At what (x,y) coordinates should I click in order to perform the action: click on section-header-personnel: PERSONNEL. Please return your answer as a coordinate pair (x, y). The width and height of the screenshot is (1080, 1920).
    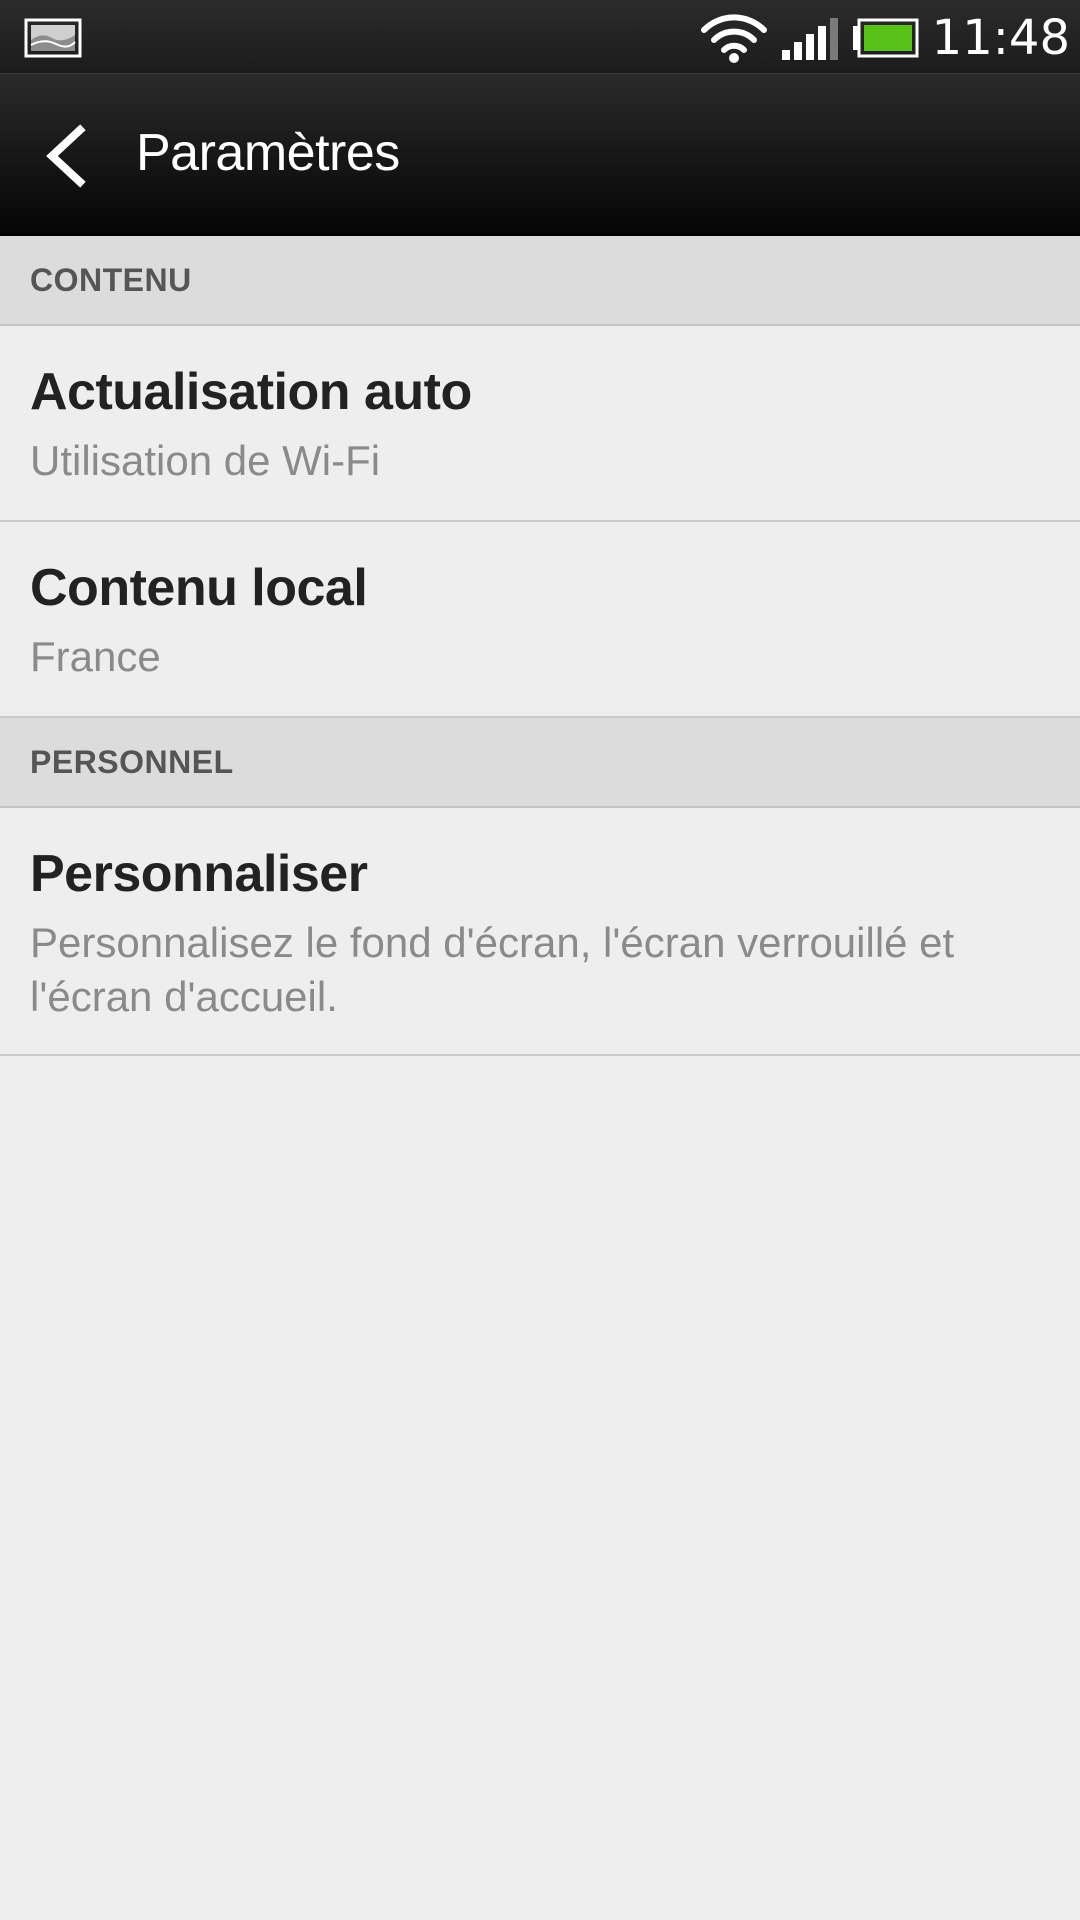
    Looking at the image, I should click on (540, 763).